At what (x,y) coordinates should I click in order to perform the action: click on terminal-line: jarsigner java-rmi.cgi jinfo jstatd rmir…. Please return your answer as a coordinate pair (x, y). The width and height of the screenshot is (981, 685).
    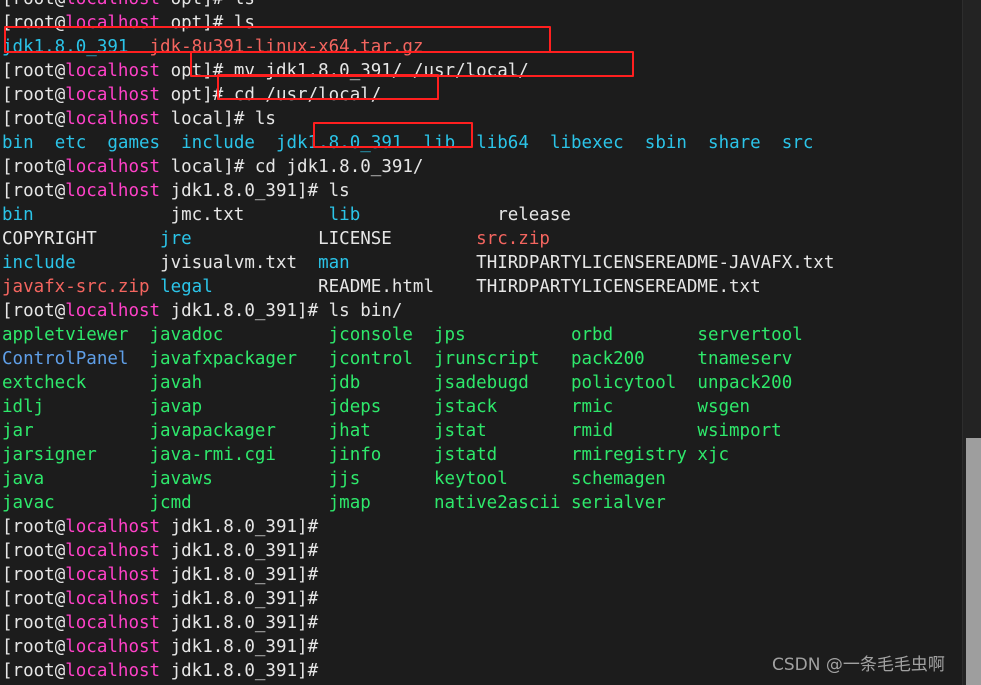
    Looking at the image, I should click on (481, 455).